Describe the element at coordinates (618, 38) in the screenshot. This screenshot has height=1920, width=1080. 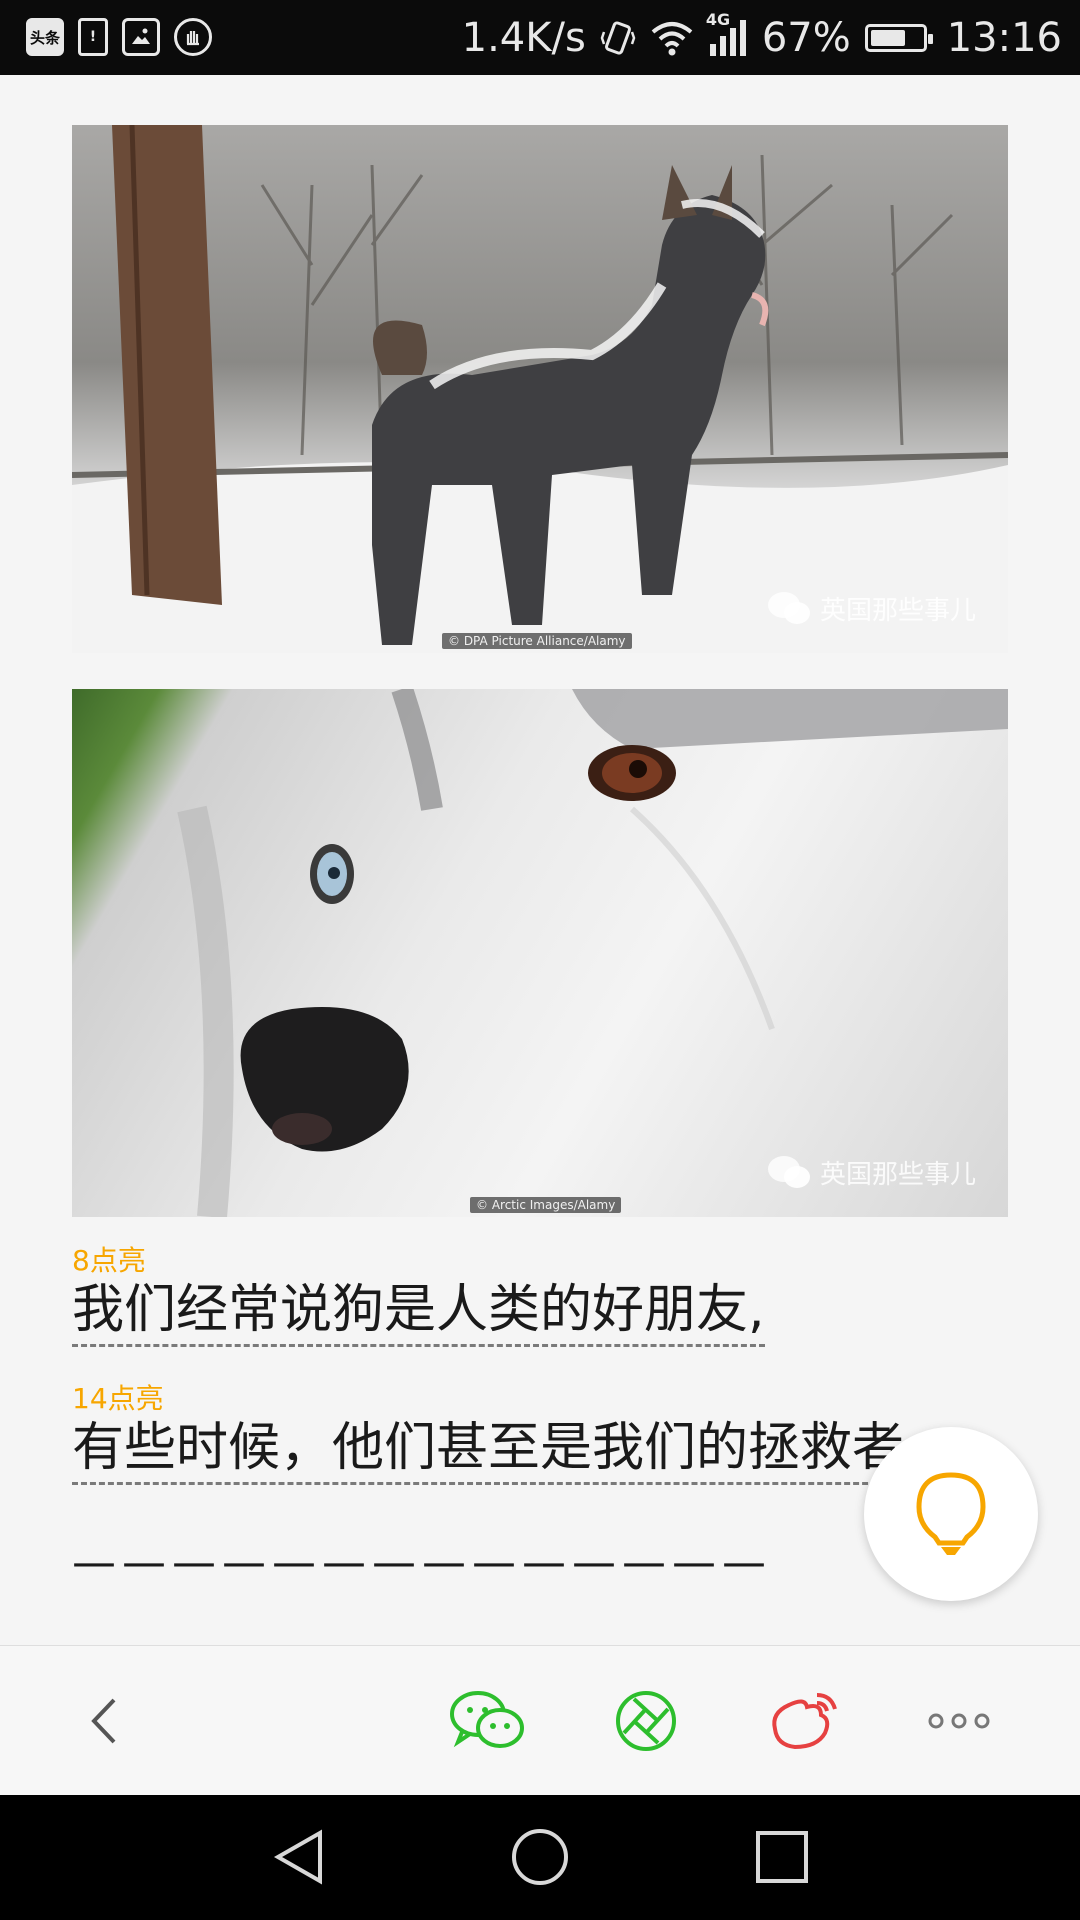
I see `vibrate-icon` at that location.